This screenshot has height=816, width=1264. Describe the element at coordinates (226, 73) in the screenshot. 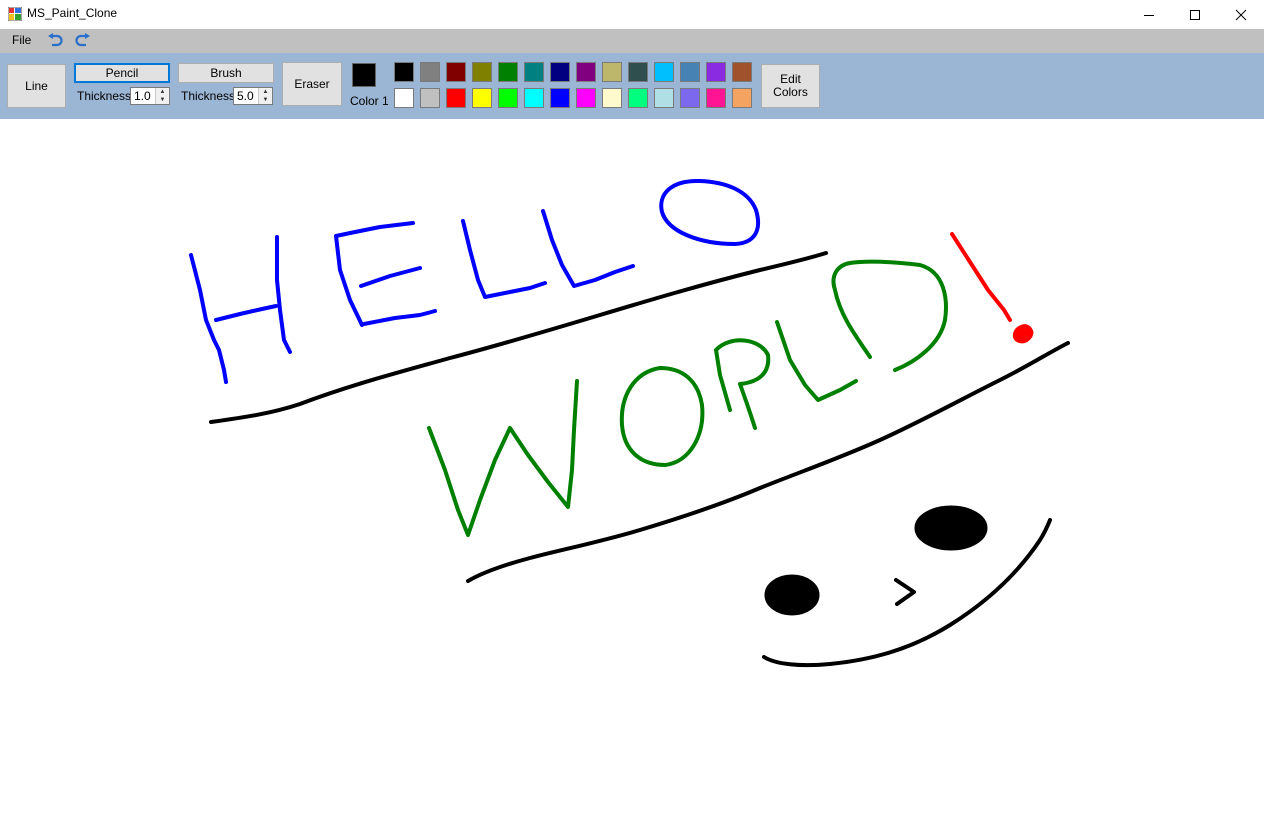

I see `brush-tool-button: Brush` at that location.